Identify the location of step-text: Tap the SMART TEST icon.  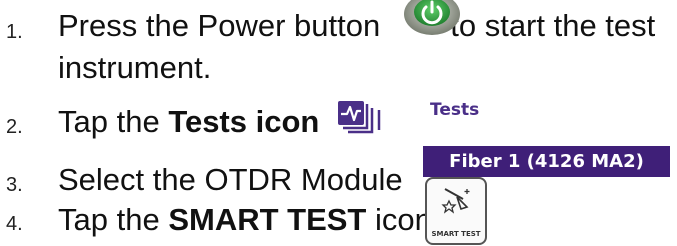
(245, 220).